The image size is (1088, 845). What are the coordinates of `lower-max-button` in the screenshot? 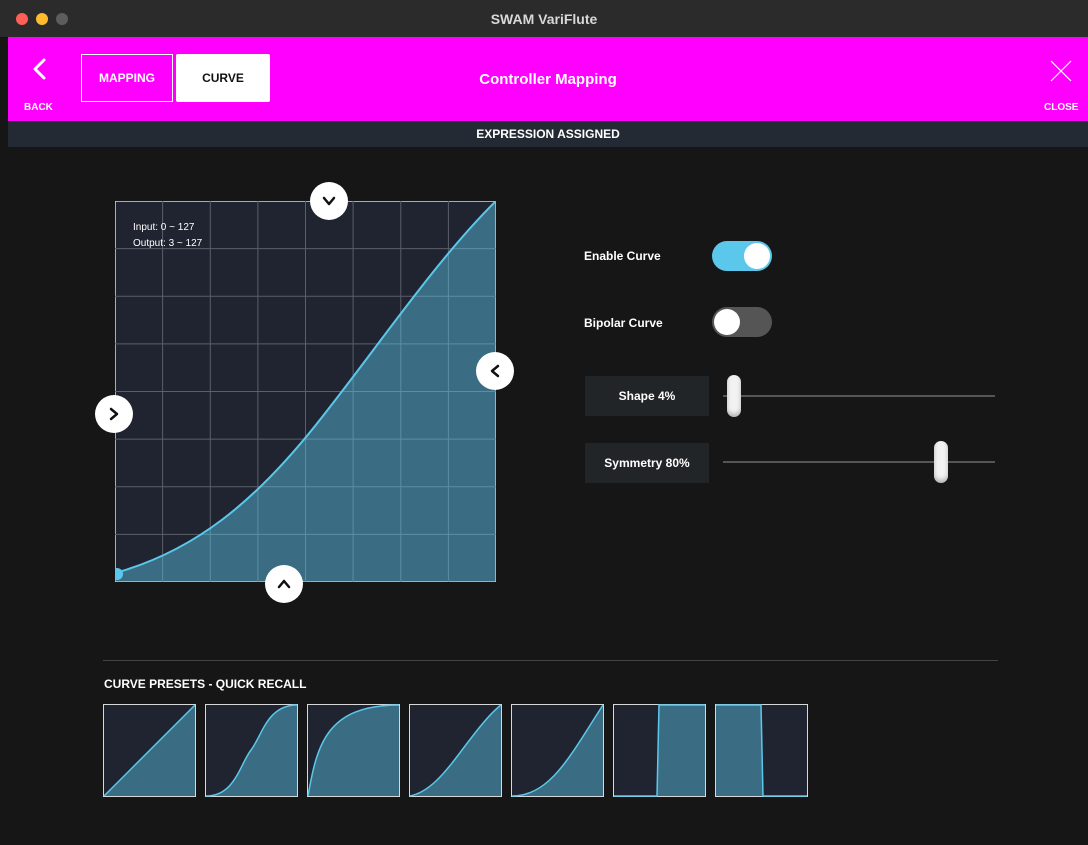 It's located at (329, 201).